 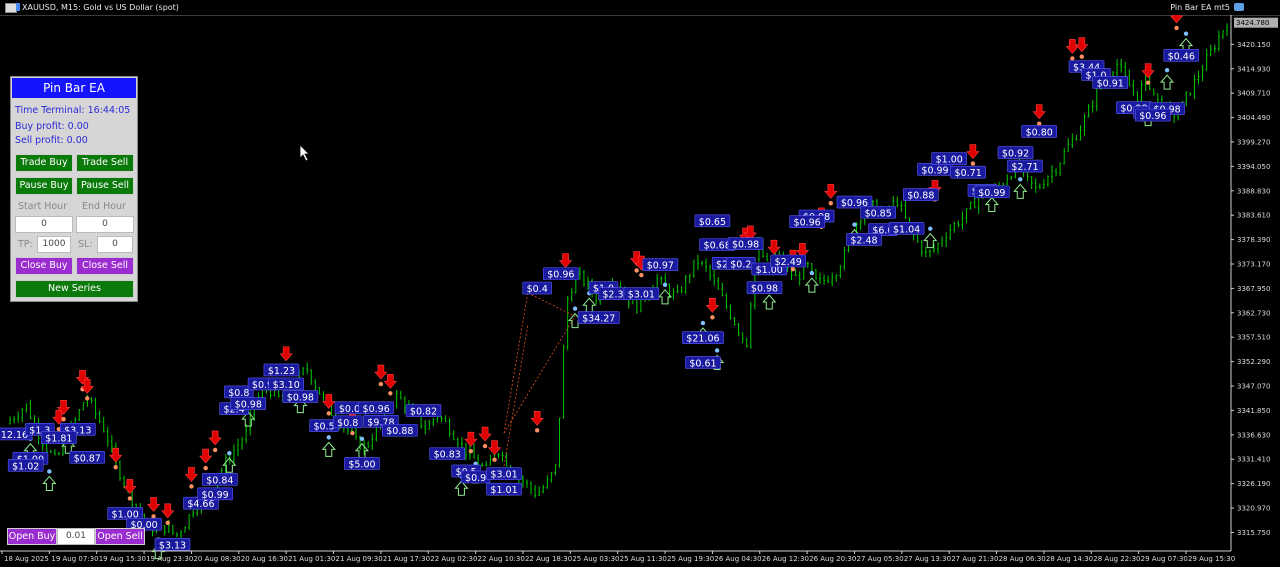 What do you see at coordinates (406, 559) in the screenshot?
I see `time-tick-label: 21 Aug 17:30` at bounding box center [406, 559].